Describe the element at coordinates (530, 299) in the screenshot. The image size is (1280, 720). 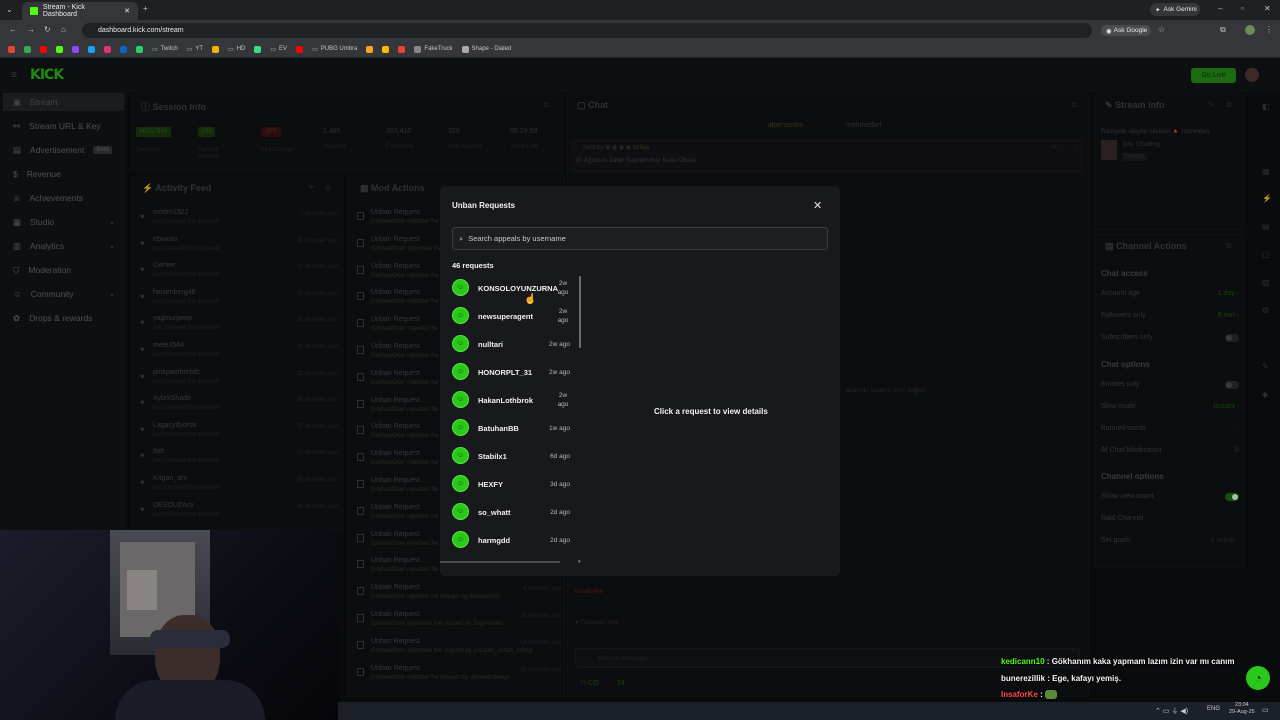
I see `mouse-cursor-icon: ☝` at that location.